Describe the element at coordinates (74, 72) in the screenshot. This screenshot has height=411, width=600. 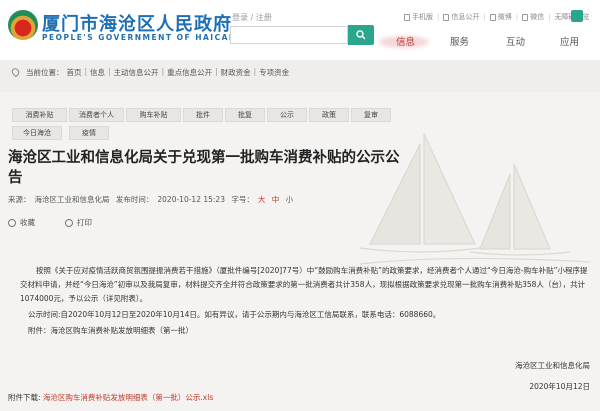
I see `breadcrumb-home: 首页` at that location.